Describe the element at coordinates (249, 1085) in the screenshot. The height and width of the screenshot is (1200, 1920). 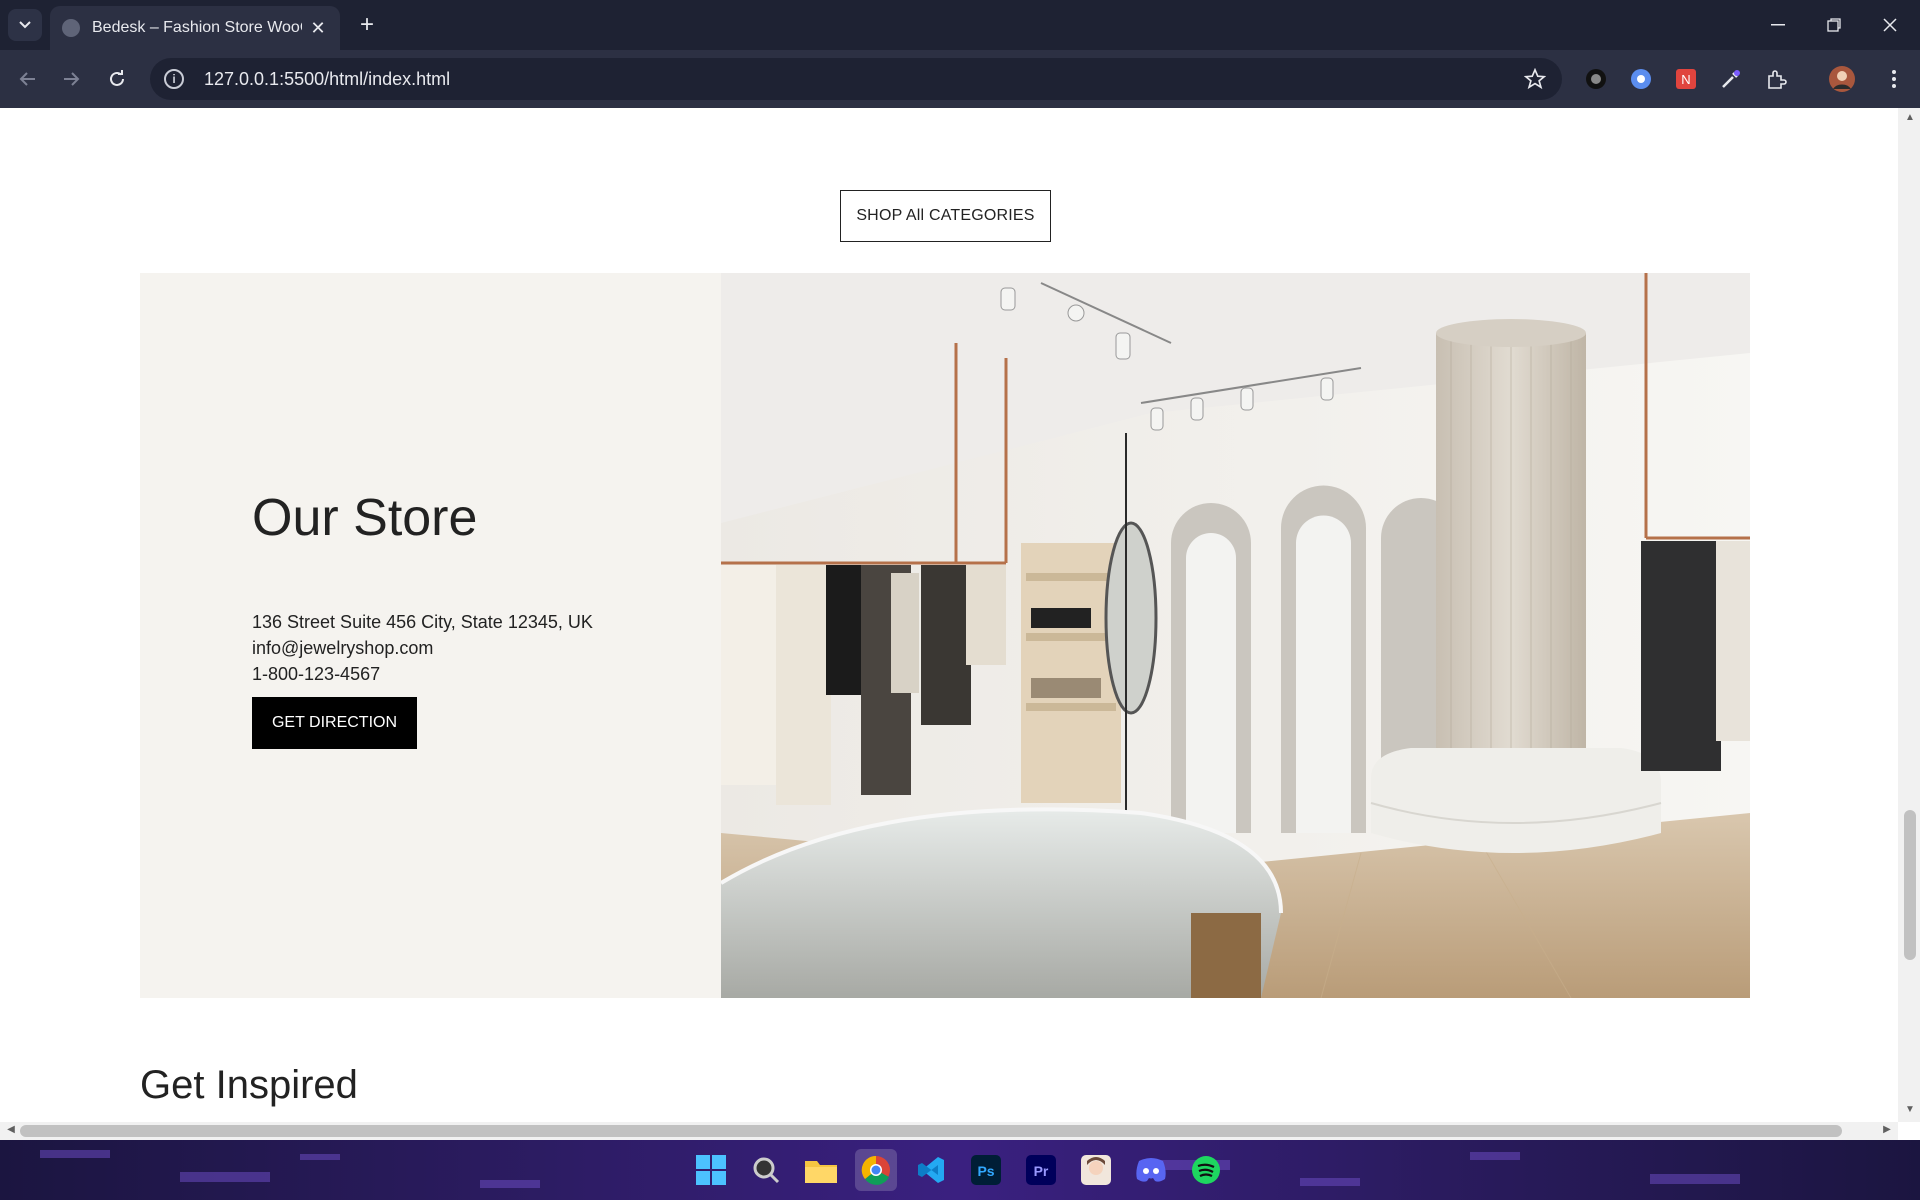
I see `get-inspired-heading: Get Inspired` at that location.